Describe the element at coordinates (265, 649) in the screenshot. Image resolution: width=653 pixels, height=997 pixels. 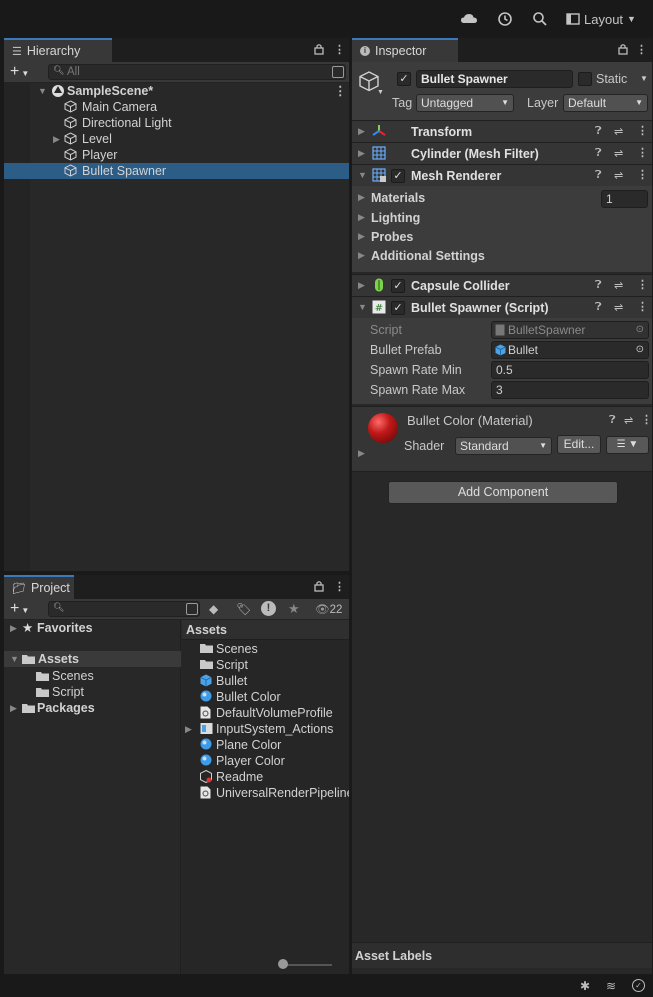
I see `asset-item: Scenes` at that location.